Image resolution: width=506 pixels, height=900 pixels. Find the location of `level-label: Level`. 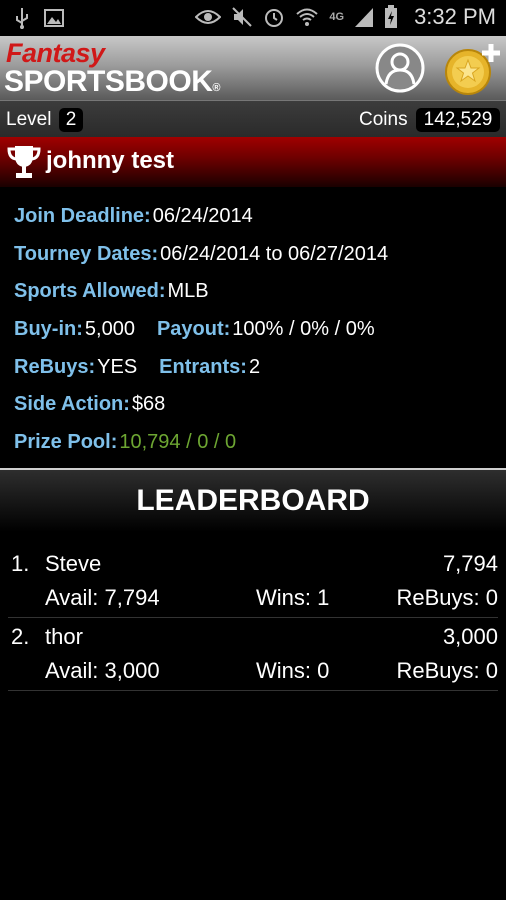

level-label: Level is located at coordinates (29, 119).